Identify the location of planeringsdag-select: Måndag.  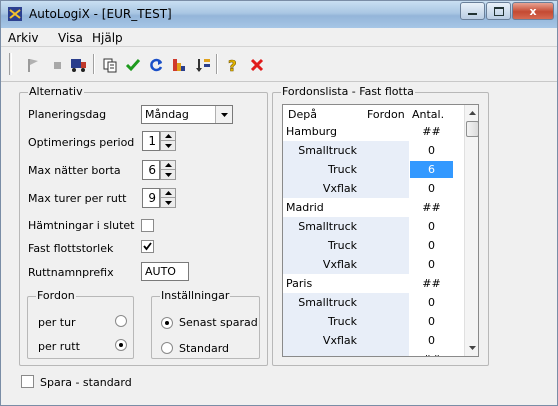
(187, 114).